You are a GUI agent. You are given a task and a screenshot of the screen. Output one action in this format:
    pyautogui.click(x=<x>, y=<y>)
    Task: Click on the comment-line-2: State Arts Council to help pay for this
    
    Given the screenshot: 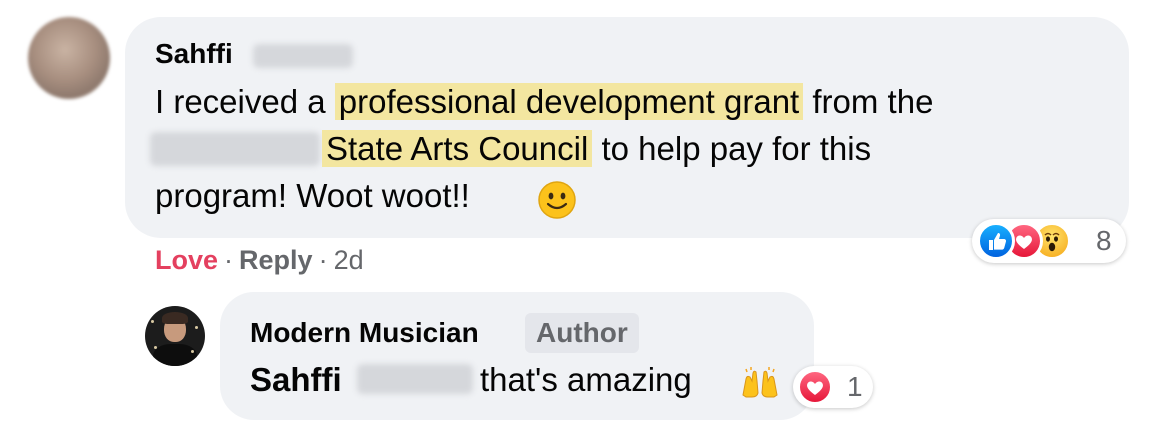 What is the action you would take?
    pyautogui.click(x=596, y=148)
    